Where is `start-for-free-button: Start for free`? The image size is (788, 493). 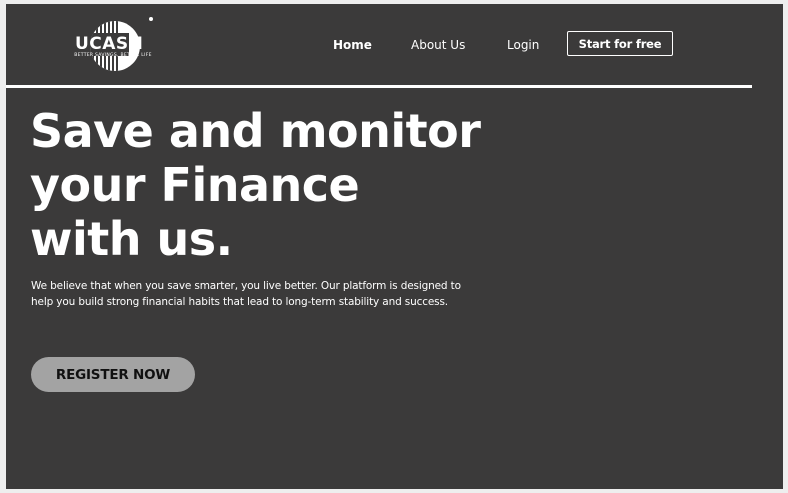
start-for-free-button: Start for free is located at coordinates (620, 43).